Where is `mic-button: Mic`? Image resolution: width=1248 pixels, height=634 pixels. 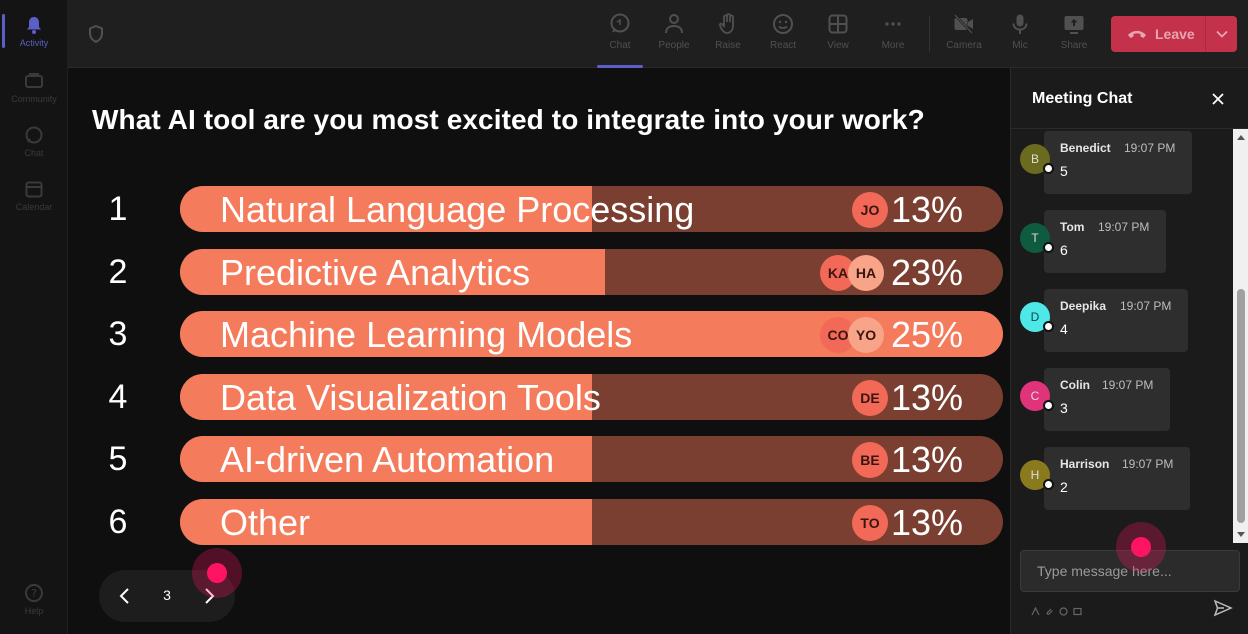
mic-button: Mic is located at coordinates (1020, 35).